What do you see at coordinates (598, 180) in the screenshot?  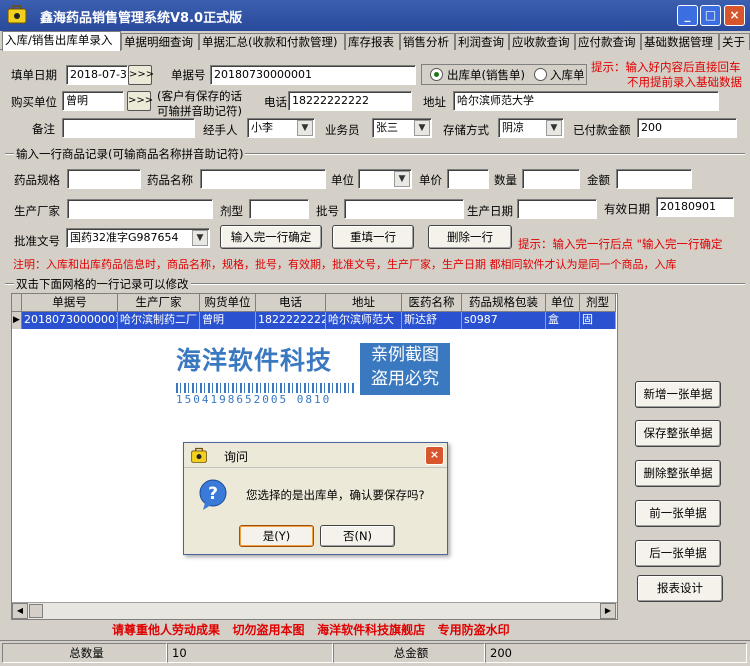 I see `amount-label: 金额` at bounding box center [598, 180].